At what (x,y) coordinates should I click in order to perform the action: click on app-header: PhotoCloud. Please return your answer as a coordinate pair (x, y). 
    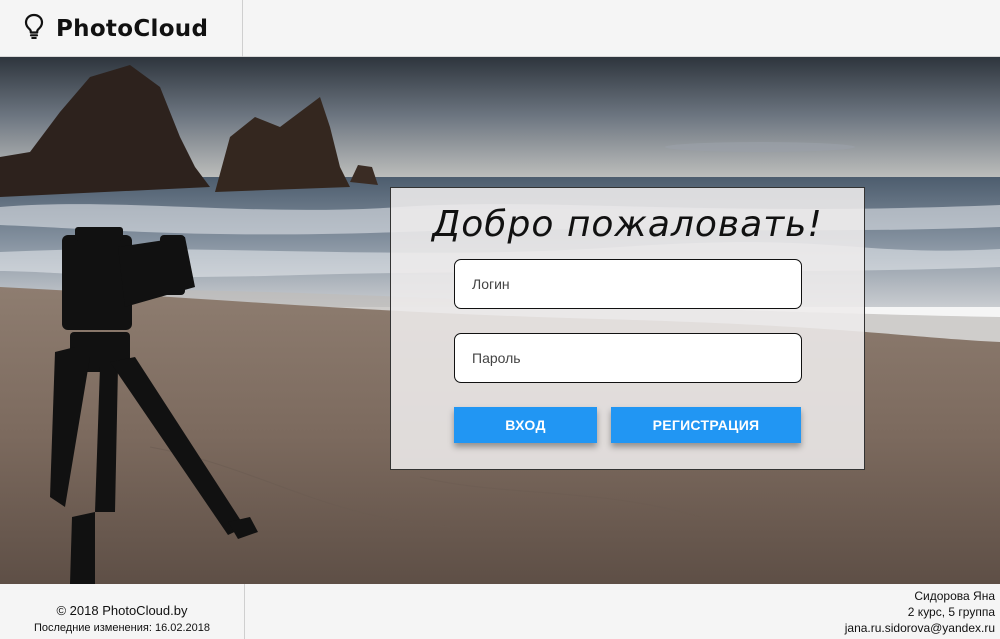
    Looking at the image, I should click on (500, 28).